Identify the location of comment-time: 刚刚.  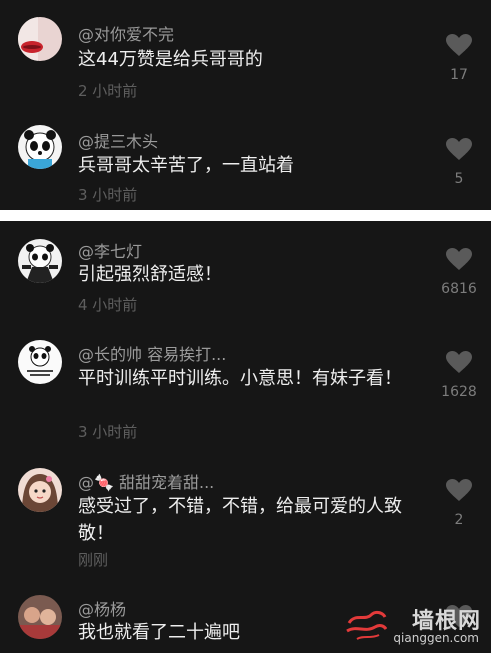
(93, 560).